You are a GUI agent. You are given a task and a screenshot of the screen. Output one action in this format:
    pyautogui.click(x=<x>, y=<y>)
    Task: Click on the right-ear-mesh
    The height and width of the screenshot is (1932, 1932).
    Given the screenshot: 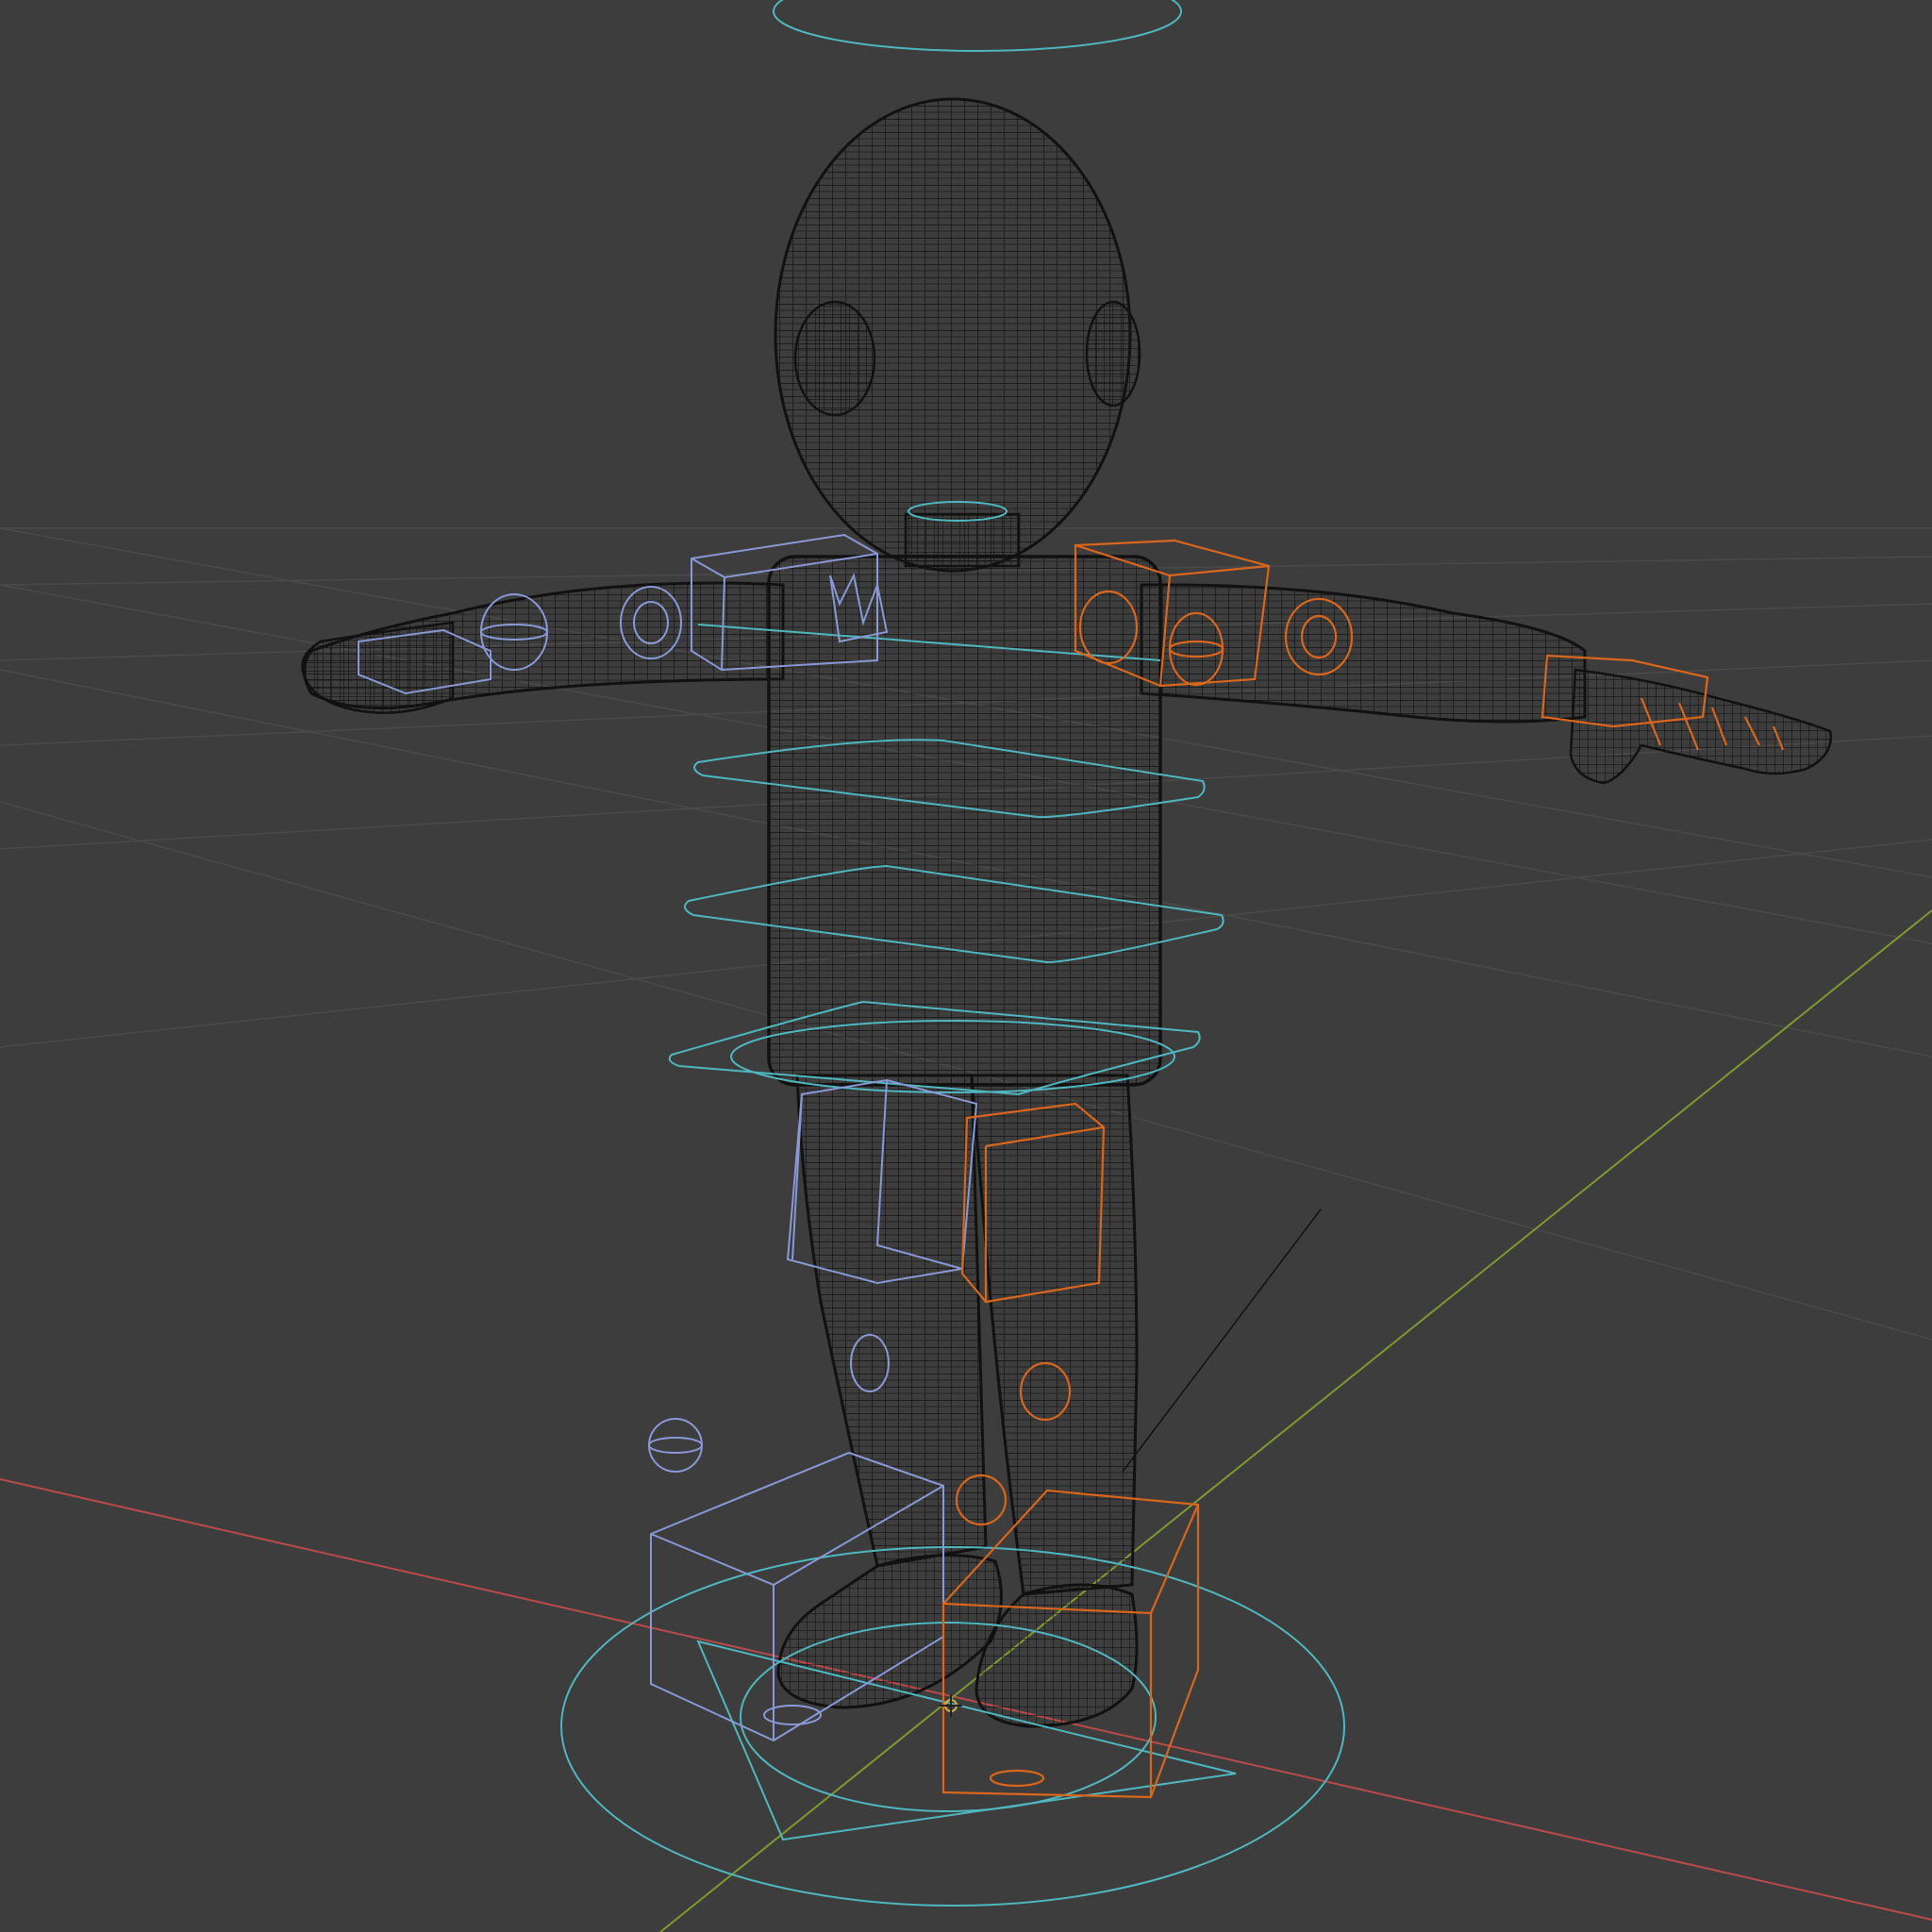 What is the action you would take?
    pyautogui.click(x=1113, y=354)
    